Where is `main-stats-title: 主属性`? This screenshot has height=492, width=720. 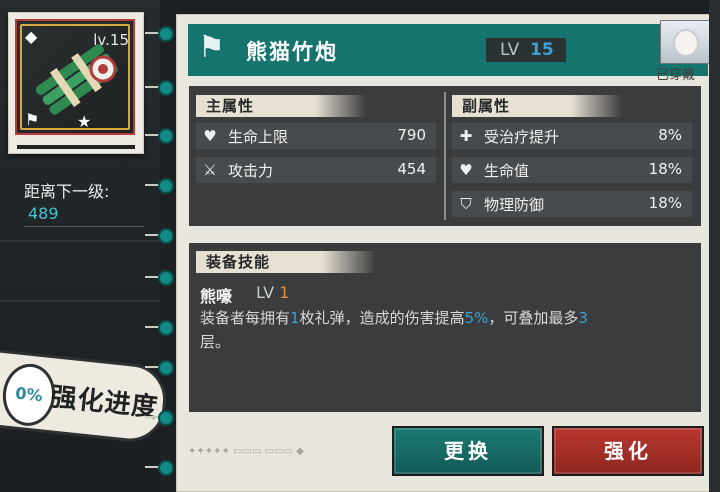
main-stats-title: 主属性 is located at coordinates (281, 106).